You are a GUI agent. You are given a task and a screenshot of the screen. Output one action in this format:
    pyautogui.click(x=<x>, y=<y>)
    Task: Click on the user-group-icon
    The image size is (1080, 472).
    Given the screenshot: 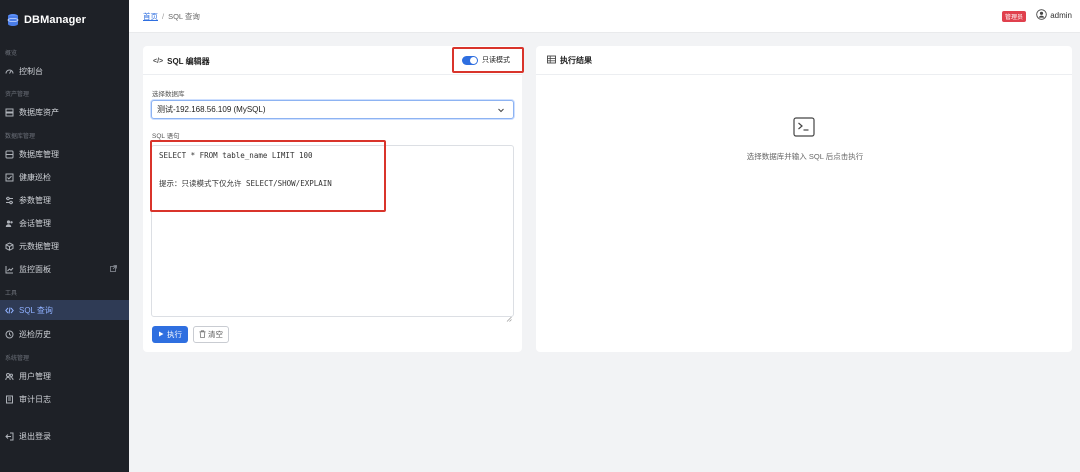 What is the action you would take?
    pyautogui.click(x=9, y=376)
    